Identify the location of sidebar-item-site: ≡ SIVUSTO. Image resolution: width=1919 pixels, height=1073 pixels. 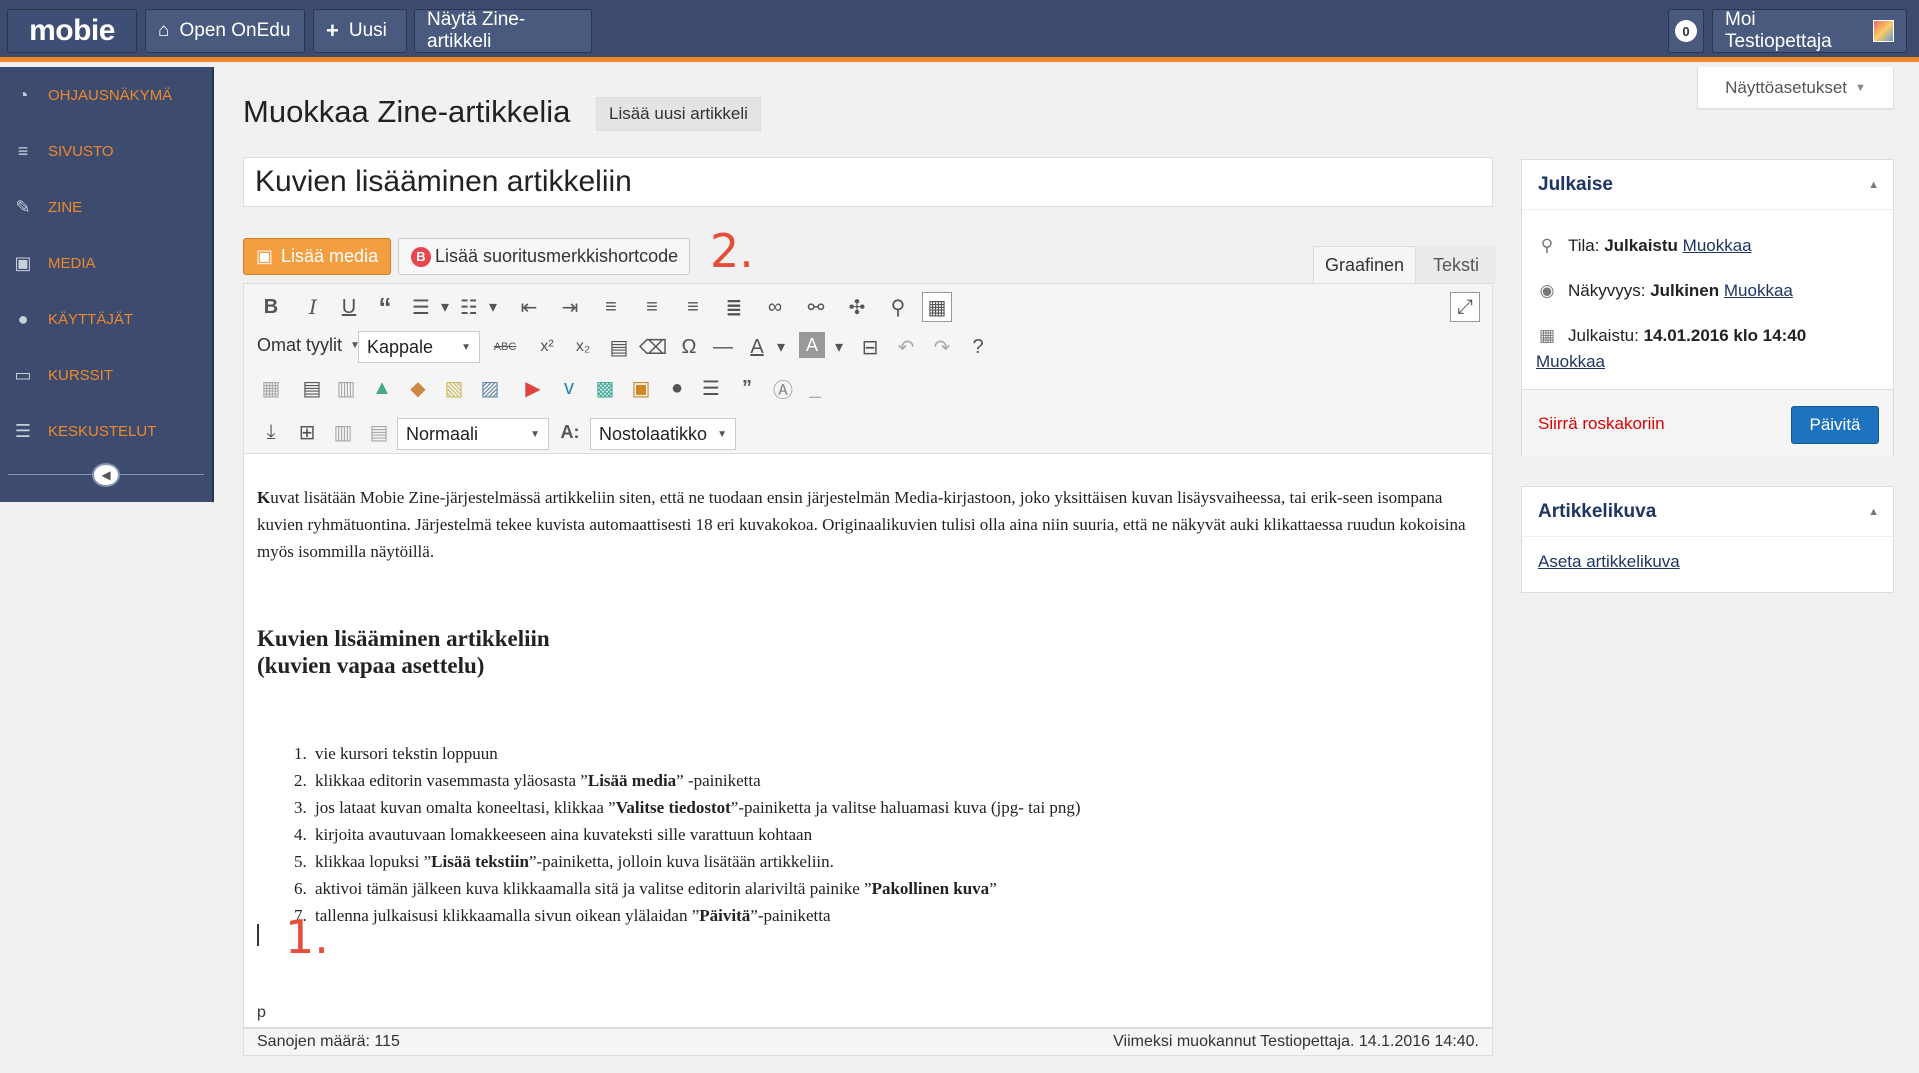
(106, 151).